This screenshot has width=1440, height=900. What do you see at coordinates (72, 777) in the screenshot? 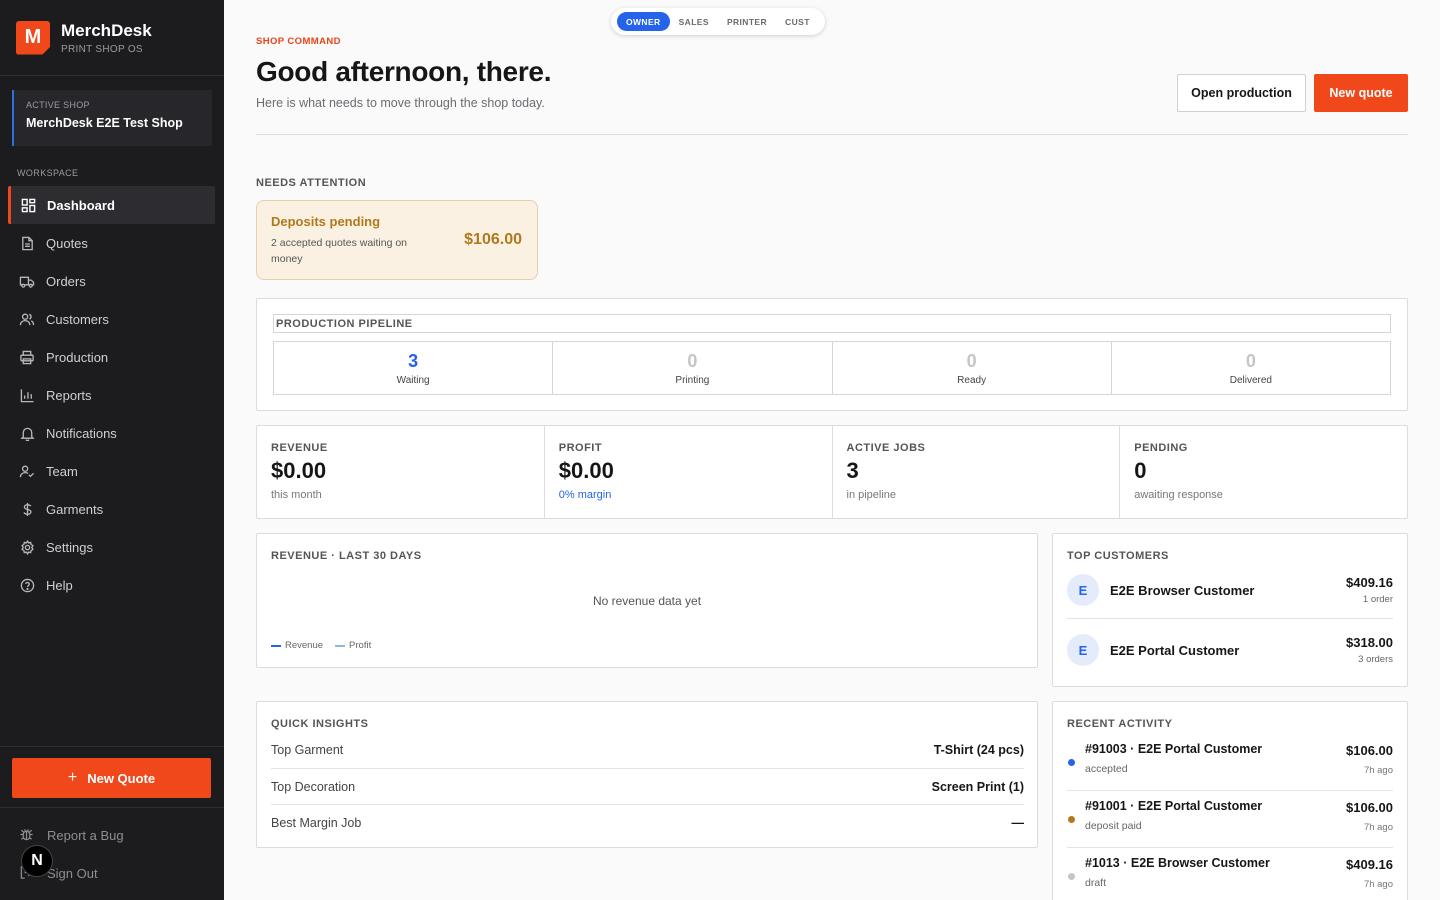
I see `plus-icon: +` at bounding box center [72, 777].